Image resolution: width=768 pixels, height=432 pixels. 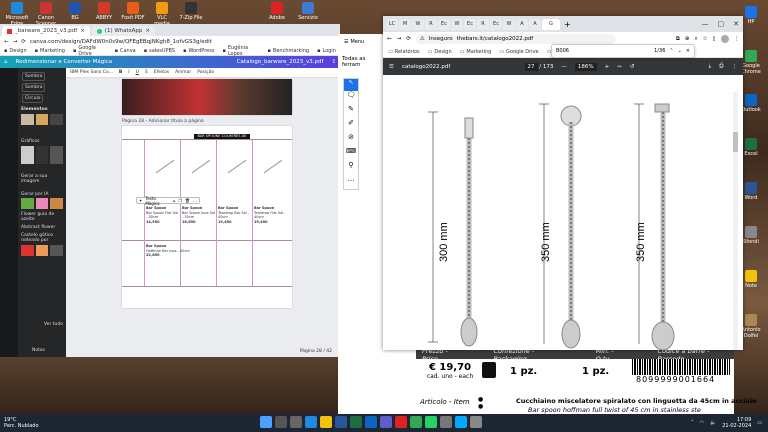 I want to click on chrome-icon, so click(x=416, y=422).